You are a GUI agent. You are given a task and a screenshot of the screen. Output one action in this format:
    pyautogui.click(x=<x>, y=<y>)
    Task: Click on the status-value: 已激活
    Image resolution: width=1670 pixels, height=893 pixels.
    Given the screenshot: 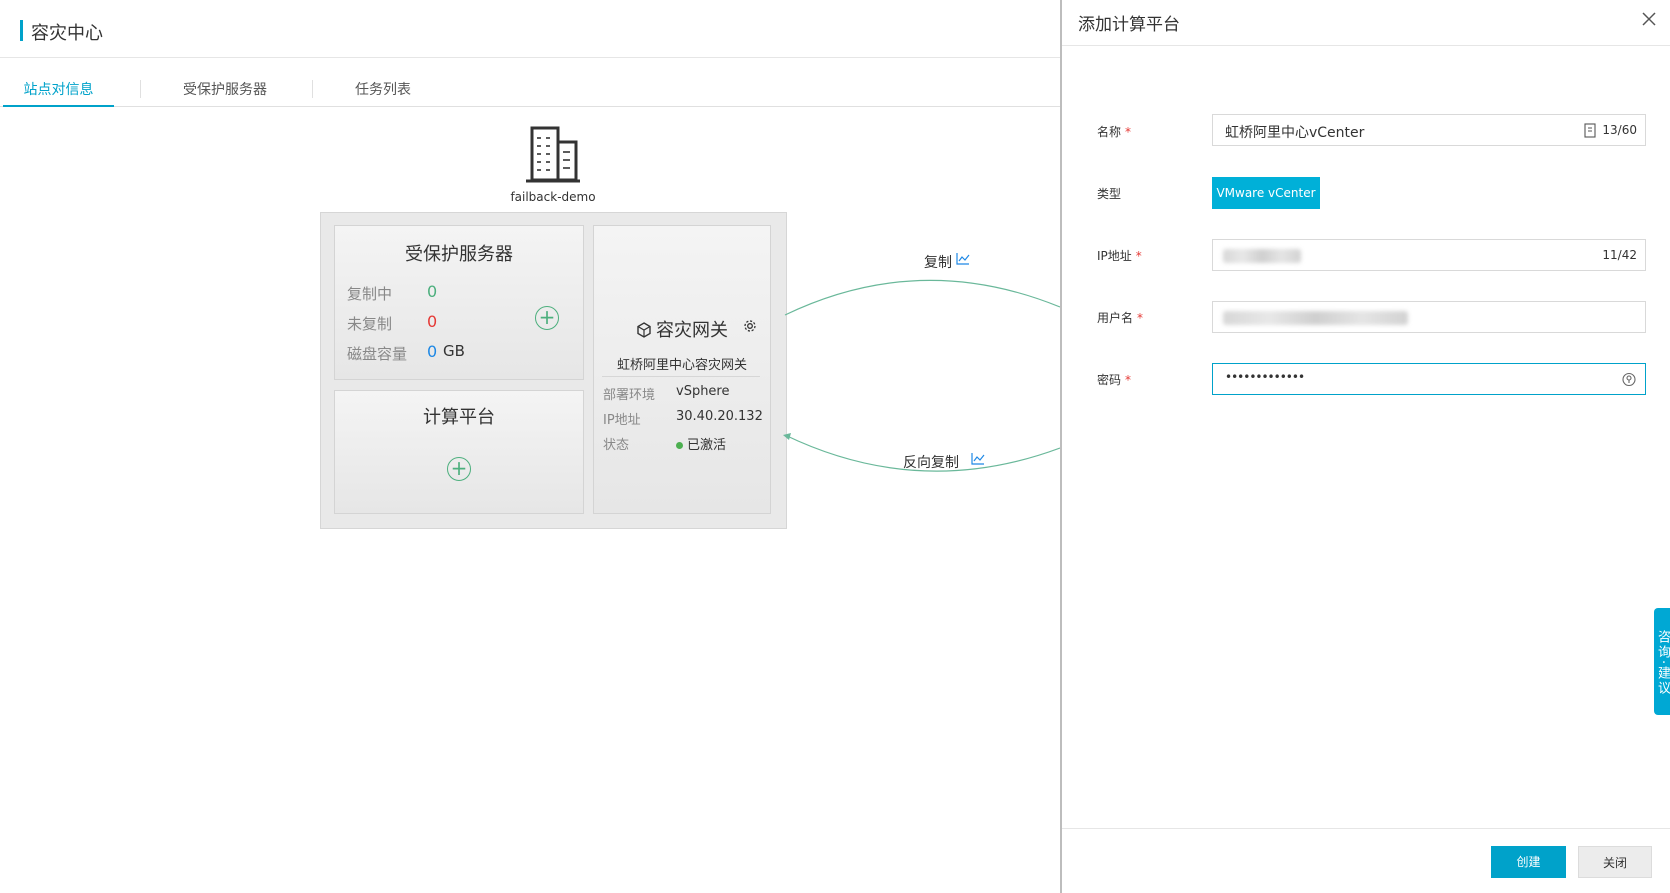 What is the action you would take?
    pyautogui.click(x=707, y=445)
    